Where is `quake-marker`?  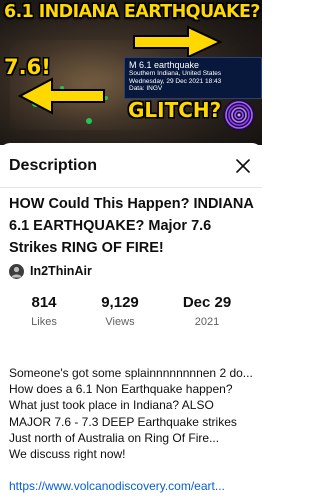
quake-marker is located at coordinates (89, 121).